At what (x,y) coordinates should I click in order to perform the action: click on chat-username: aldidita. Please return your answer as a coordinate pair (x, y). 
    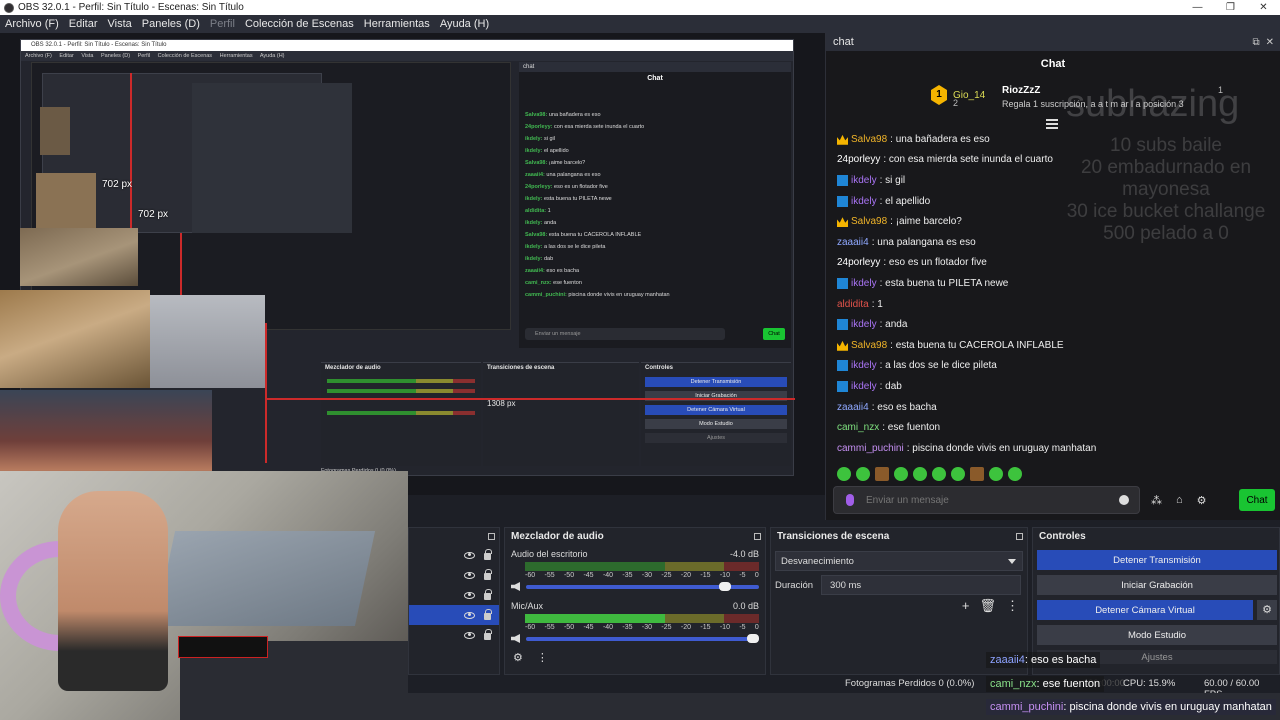
    Looking at the image, I should click on (853, 304).